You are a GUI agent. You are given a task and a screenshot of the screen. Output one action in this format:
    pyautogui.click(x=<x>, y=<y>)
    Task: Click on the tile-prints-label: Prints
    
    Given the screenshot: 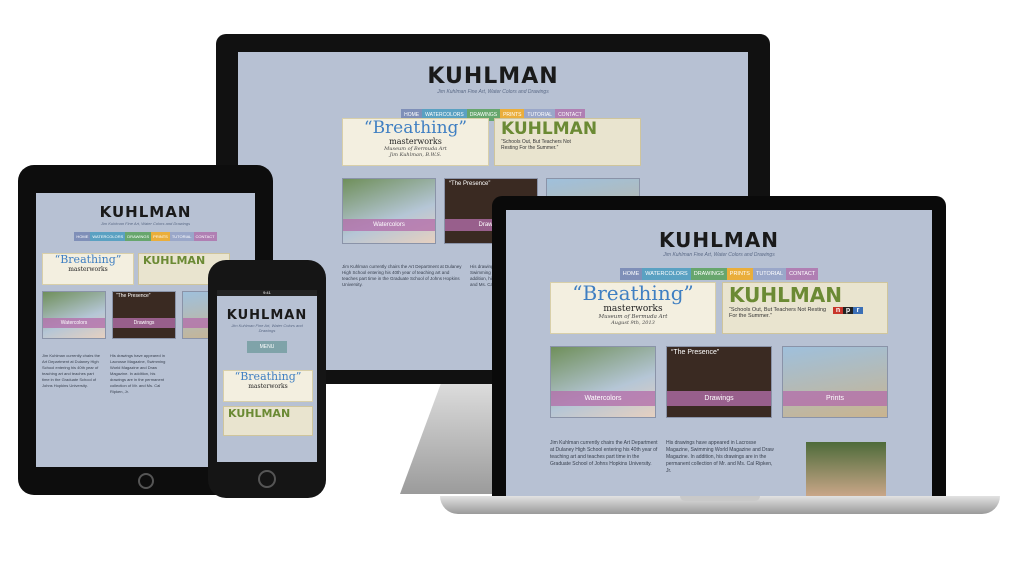 What is the action you would take?
    pyautogui.click(x=835, y=398)
    